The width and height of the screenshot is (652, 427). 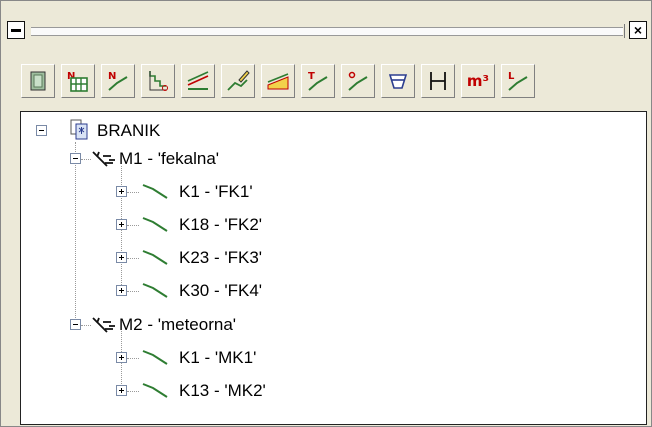 I want to click on layer-icon, so click(x=38, y=81).